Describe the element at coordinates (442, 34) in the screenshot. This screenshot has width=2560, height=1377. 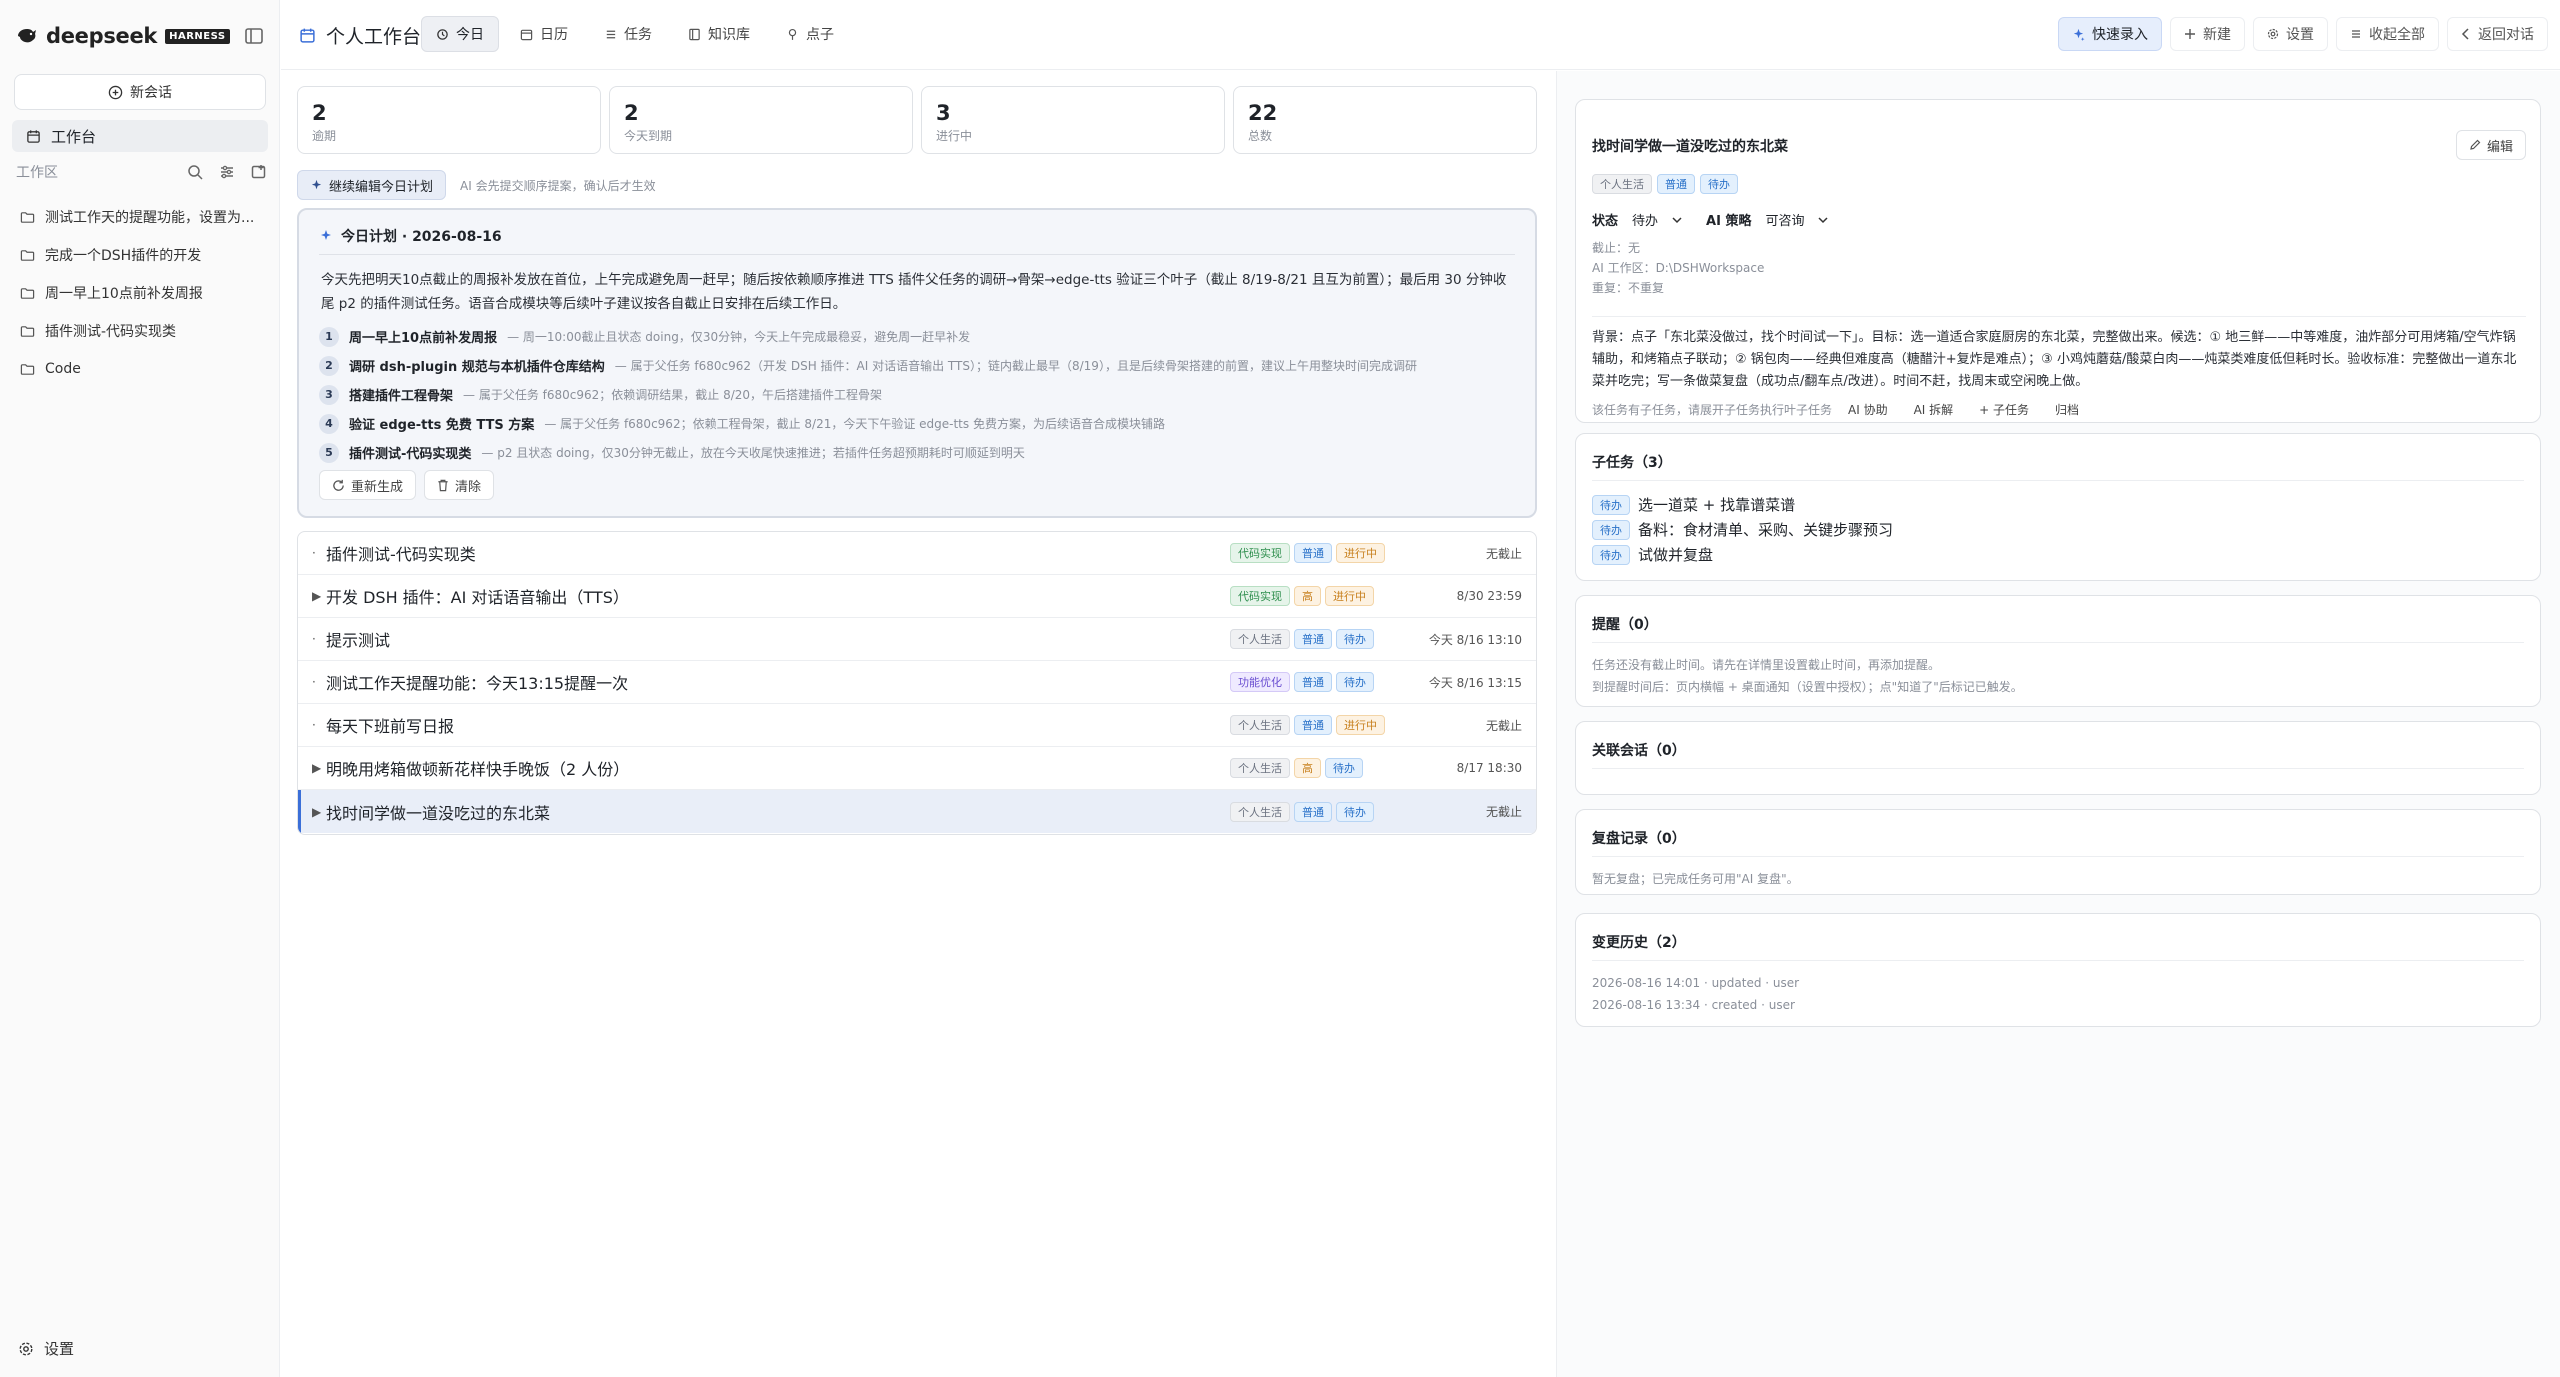
I see `sun-icon` at that location.